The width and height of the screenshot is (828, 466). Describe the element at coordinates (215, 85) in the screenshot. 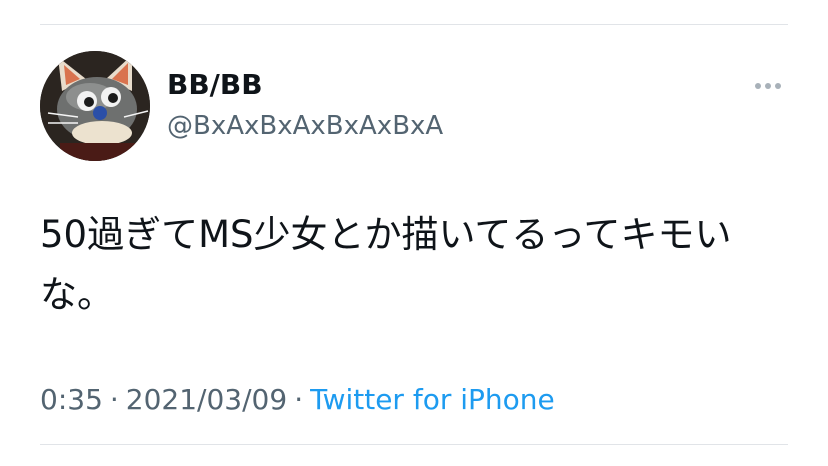

I see `display-name: BB/BB` at that location.